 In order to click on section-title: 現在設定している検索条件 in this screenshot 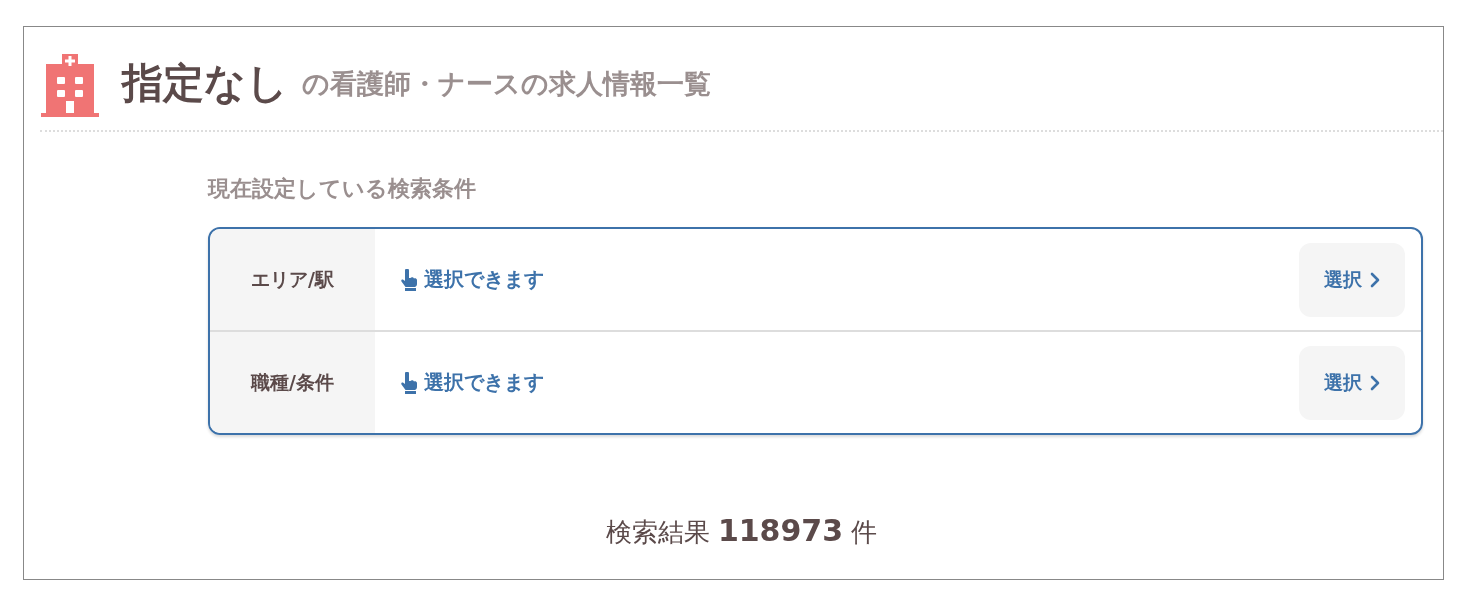, I will do `click(342, 189)`.